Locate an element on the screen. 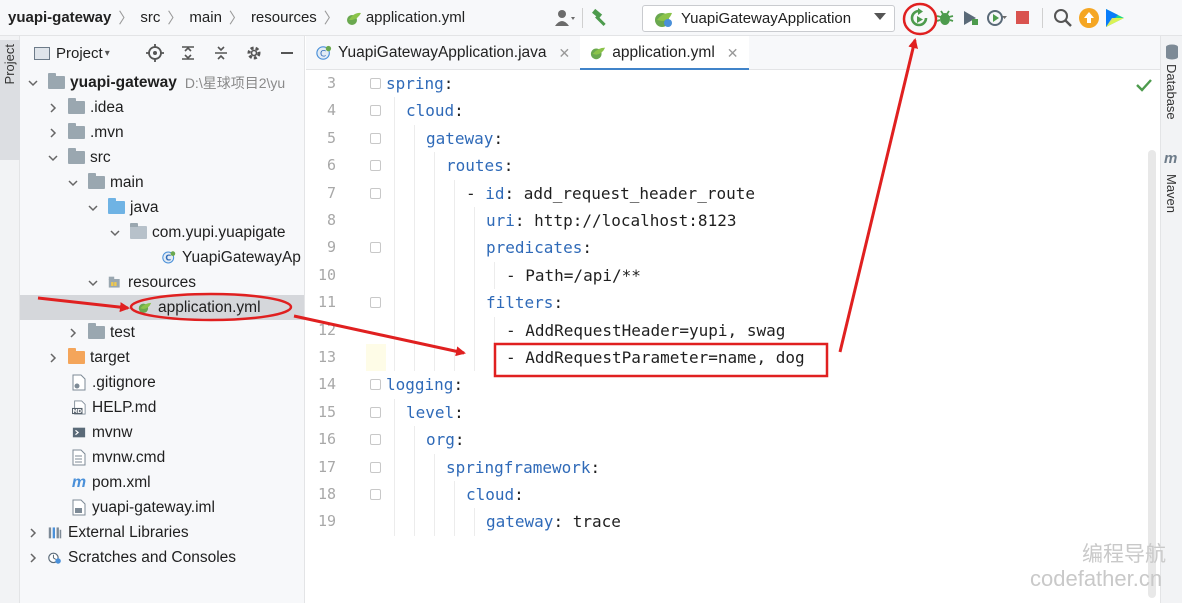  code-line: - id: add_request_header_route is located at coordinates (610, 193).